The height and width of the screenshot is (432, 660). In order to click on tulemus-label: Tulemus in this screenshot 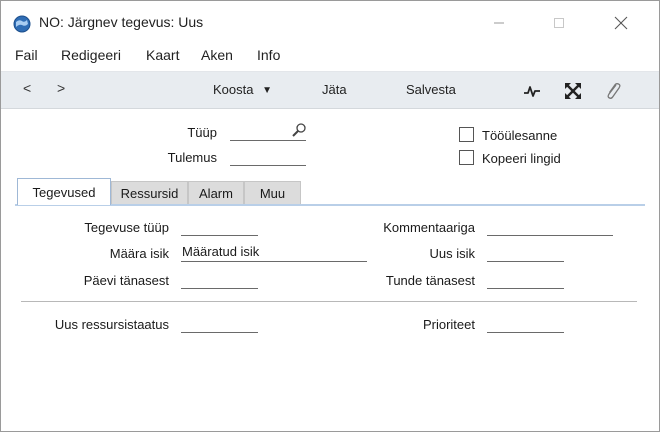, I will do `click(192, 157)`.